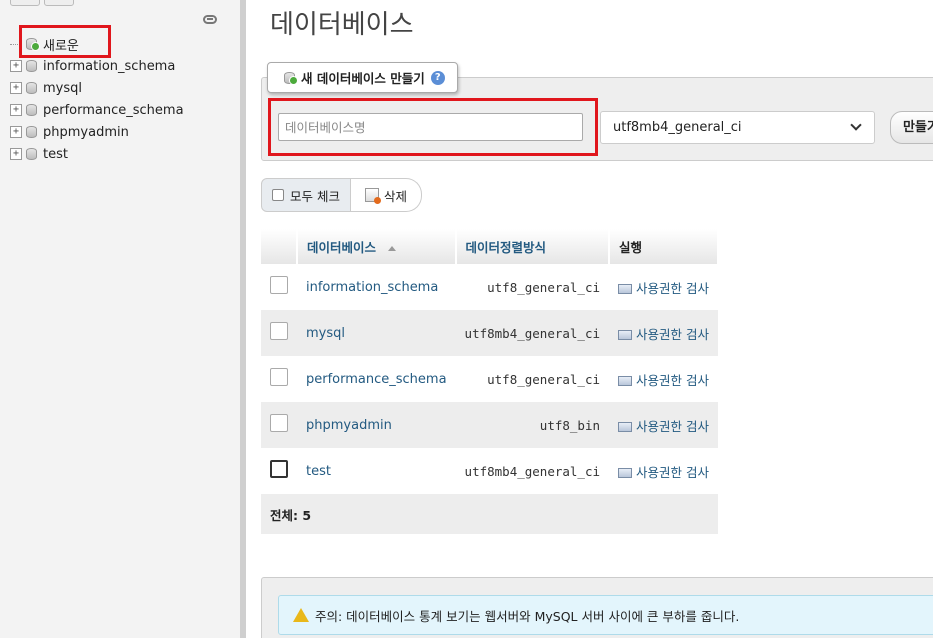  I want to click on table-row: phpmyadmin utf8_bin 사용권한 검사, so click(489, 425).